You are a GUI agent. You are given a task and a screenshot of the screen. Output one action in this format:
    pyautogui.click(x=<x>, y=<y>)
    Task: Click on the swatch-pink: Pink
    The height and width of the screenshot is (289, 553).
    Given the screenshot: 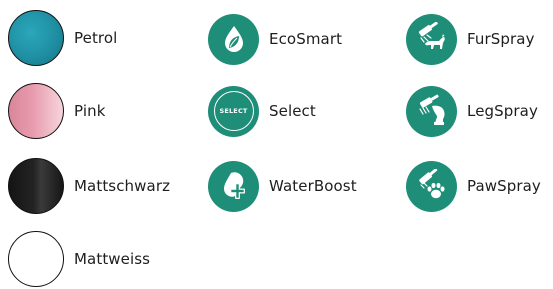 What is the action you would take?
    pyautogui.click(x=56, y=111)
    